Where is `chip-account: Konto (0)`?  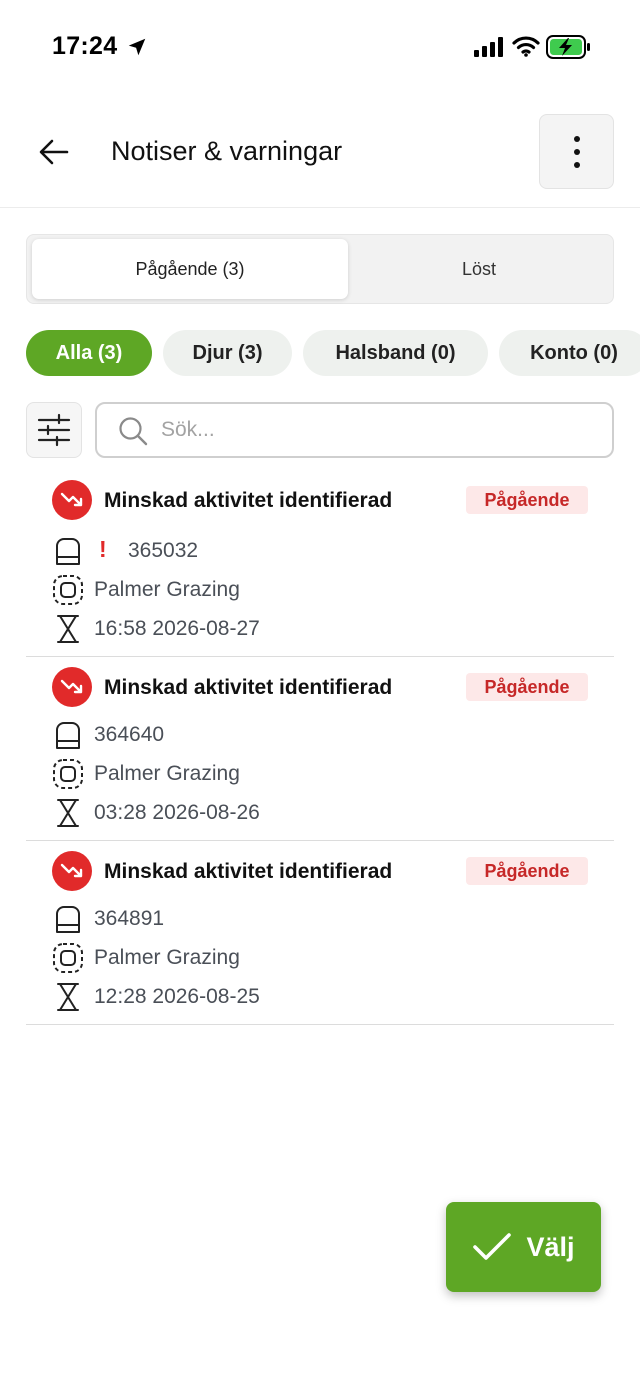 chip-account: Konto (0) is located at coordinates (569, 353).